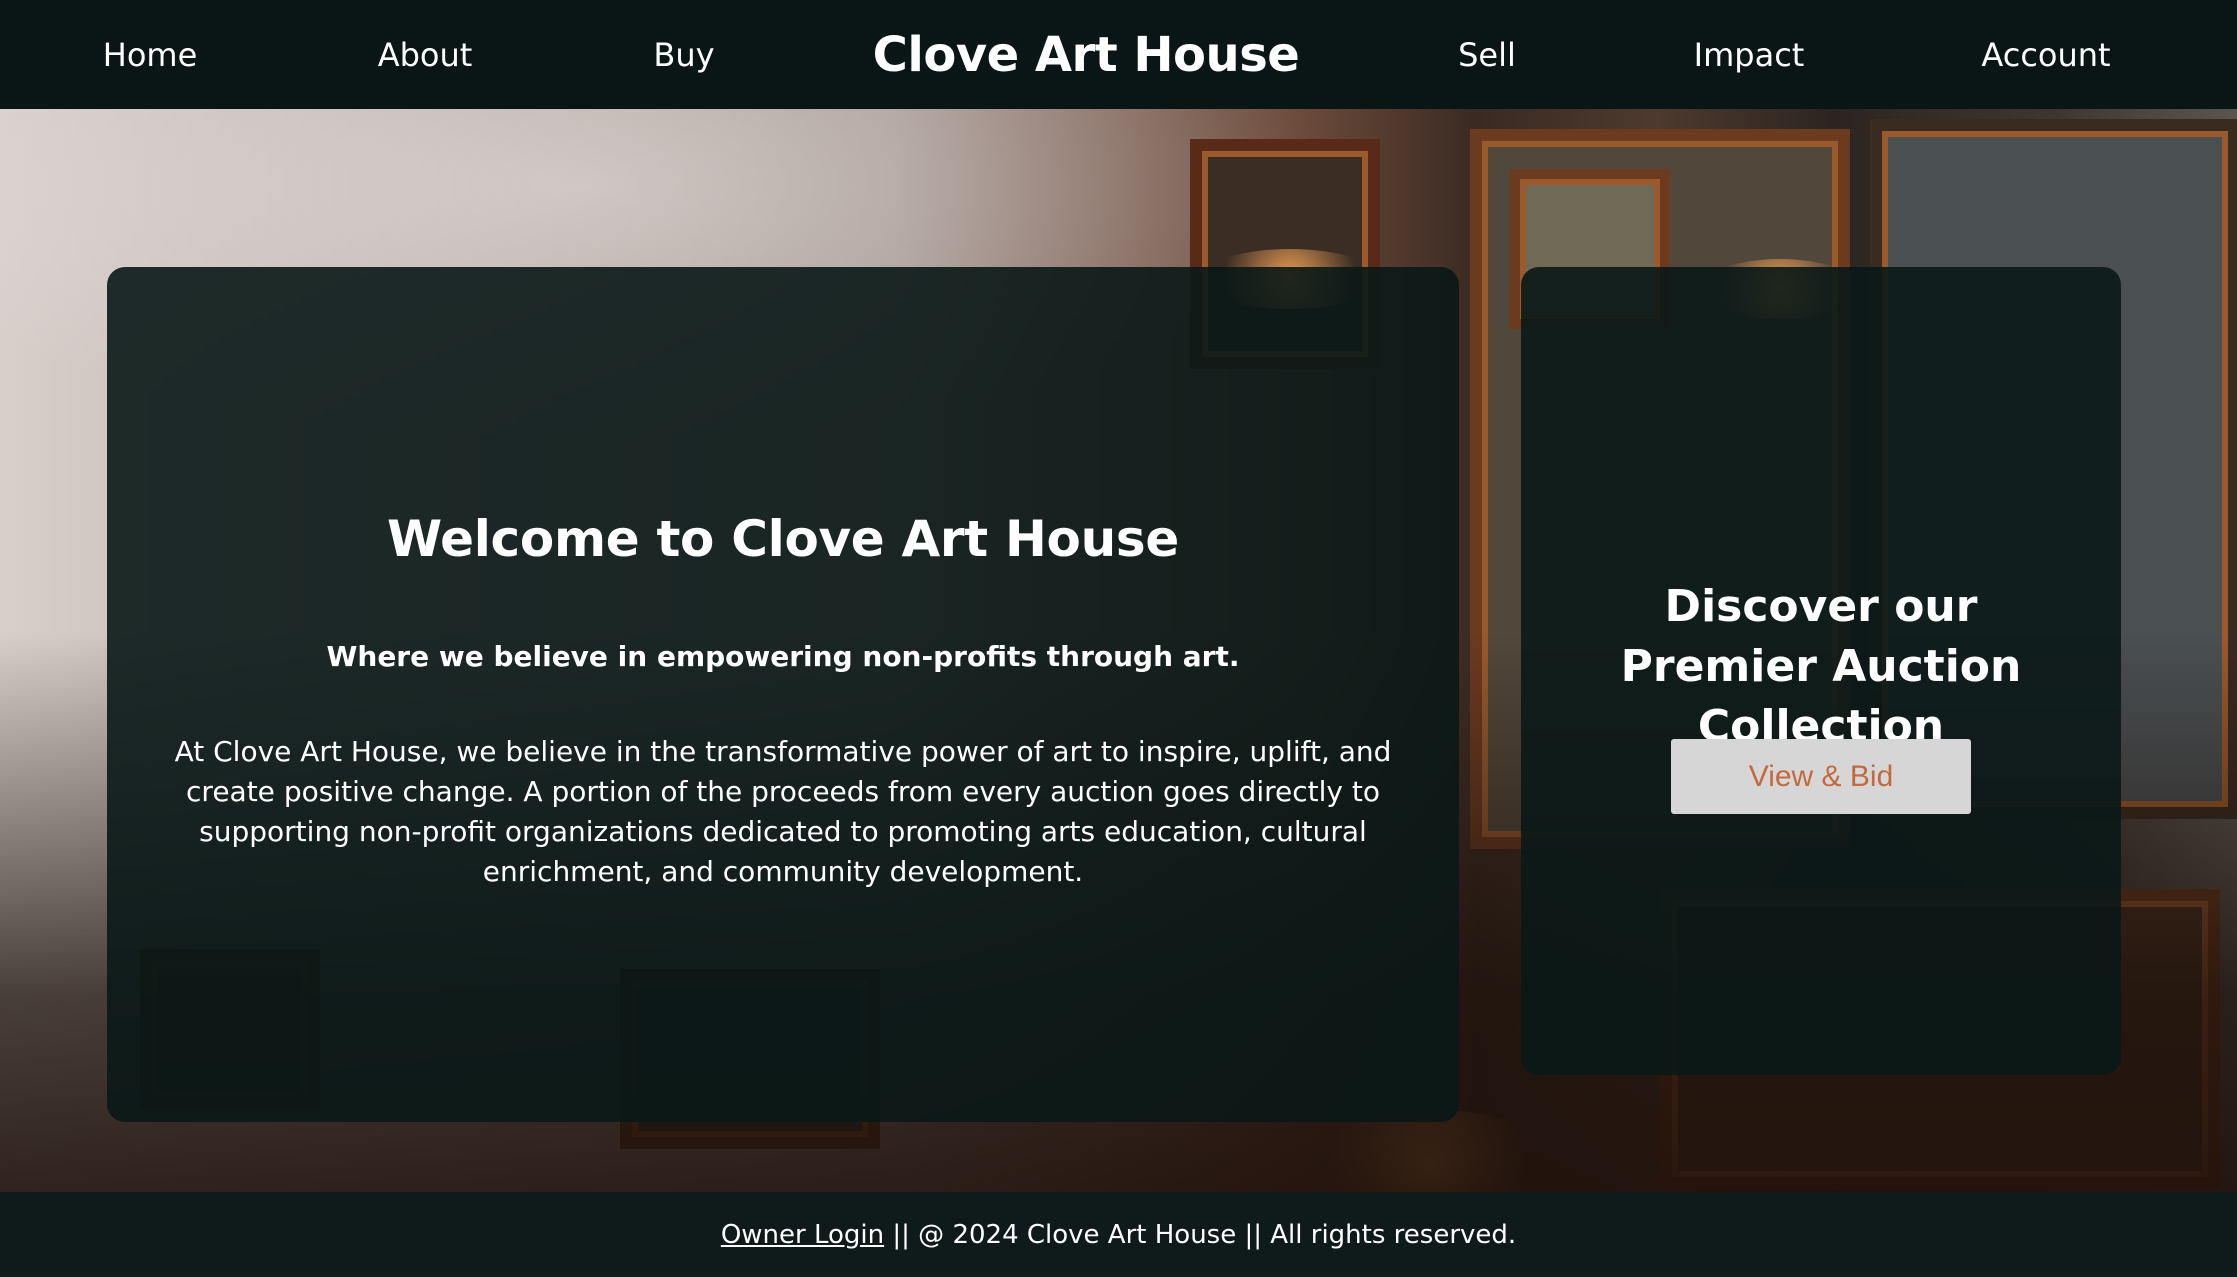 Image resolution: width=2237 pixels, height=1277 pixels. I want to click on auction-heading: Discover our Premier Auction Collection, so click(1821, 666).